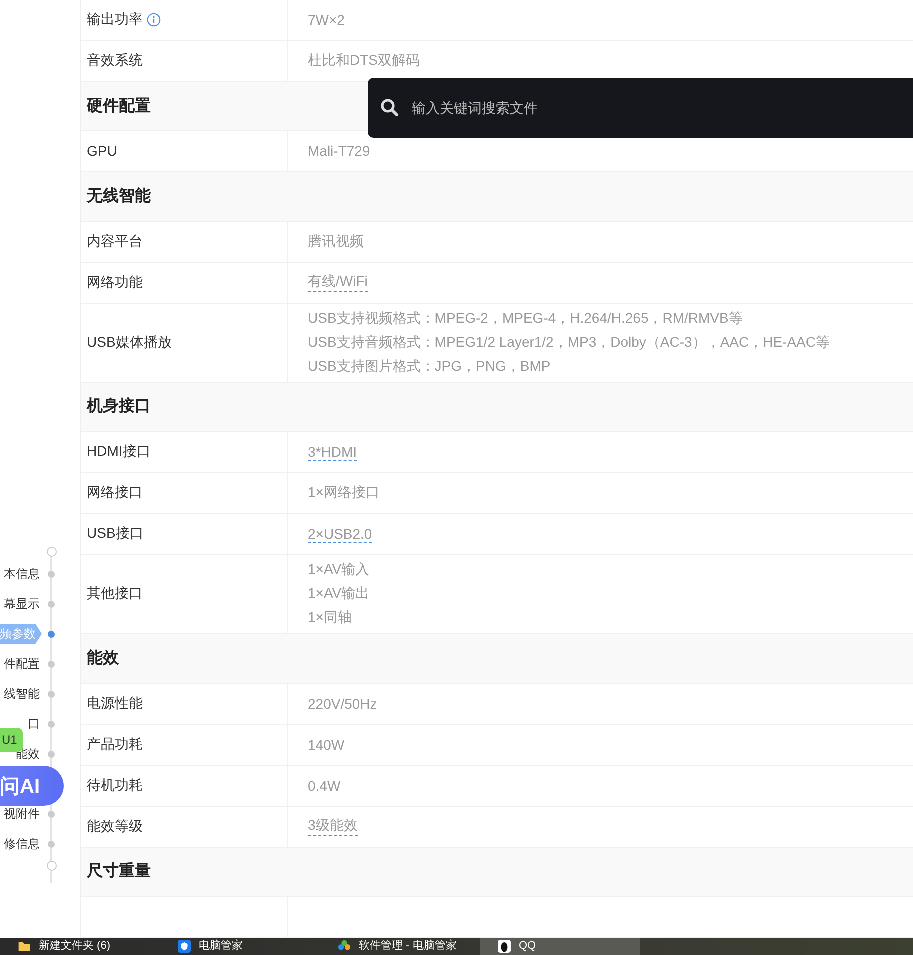 This screenshot has width=913, height=955. I want to click on nav-item: 线智能, so click(22, 694).